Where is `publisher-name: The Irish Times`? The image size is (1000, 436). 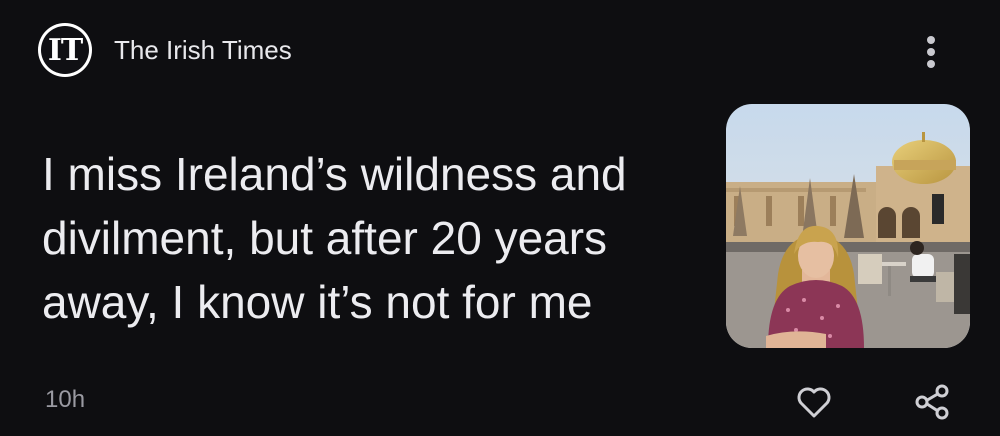 publisher-name: The Irish Times is located at coordinates (203, 49).